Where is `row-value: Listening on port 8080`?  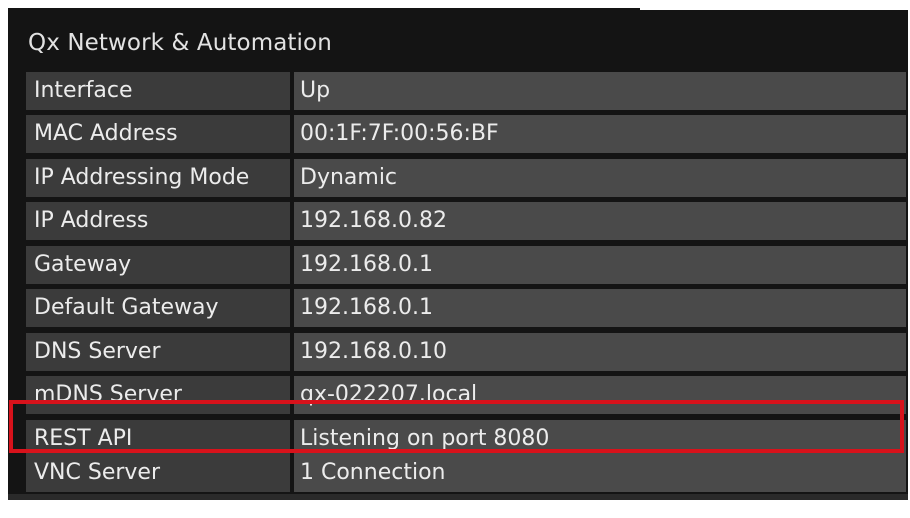 row-value: Listening on port 8080 is located at coordinates (425, 438).